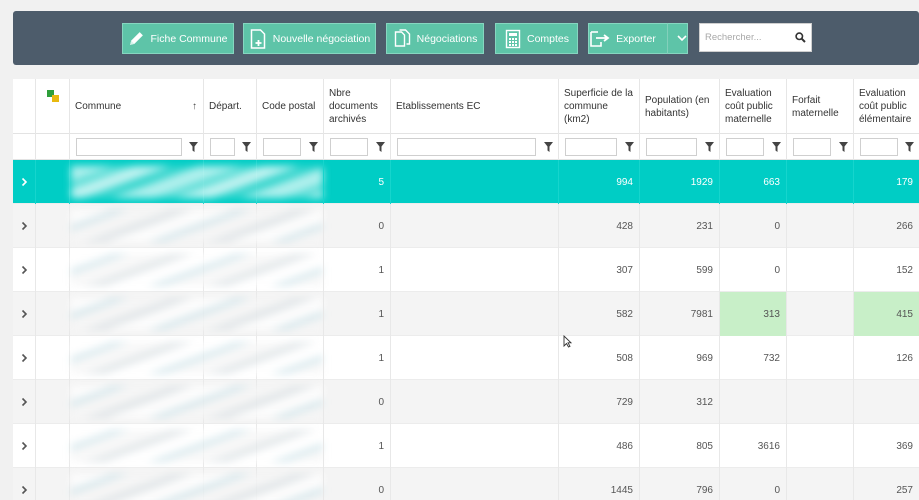 The width and height of the screenshot is (919, 500). Describe the element at coordinates (466, 484) in the screenshot. I see `table-row: 0 1445 796 0 257` at that location.